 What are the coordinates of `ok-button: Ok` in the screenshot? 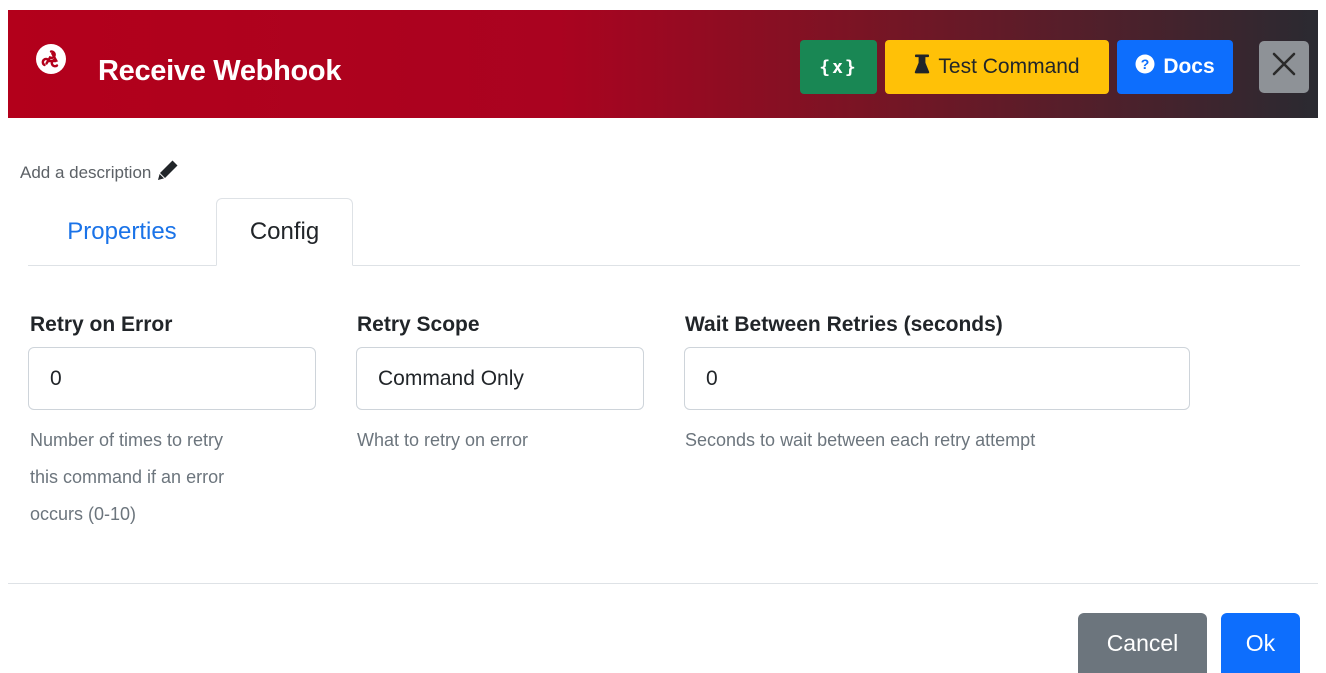 It's located at (1260, 643).